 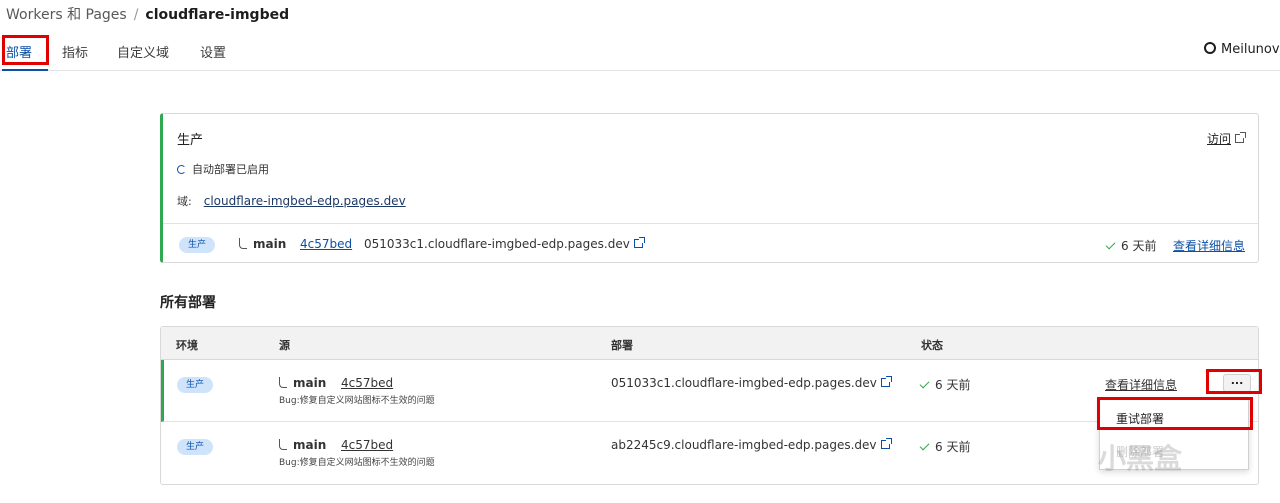 I want to click on domain-row: 域: cloudflare-imgbed-edp.pages.dev, so click(x=291, y=201).